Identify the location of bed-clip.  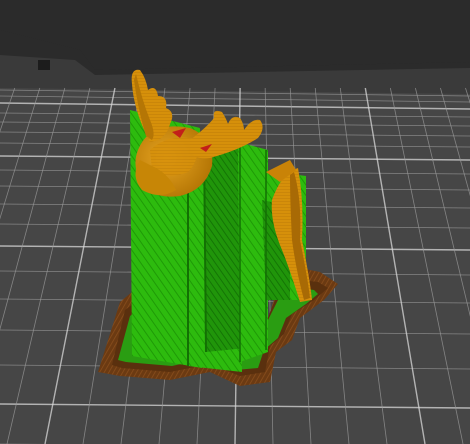
(44, 65).